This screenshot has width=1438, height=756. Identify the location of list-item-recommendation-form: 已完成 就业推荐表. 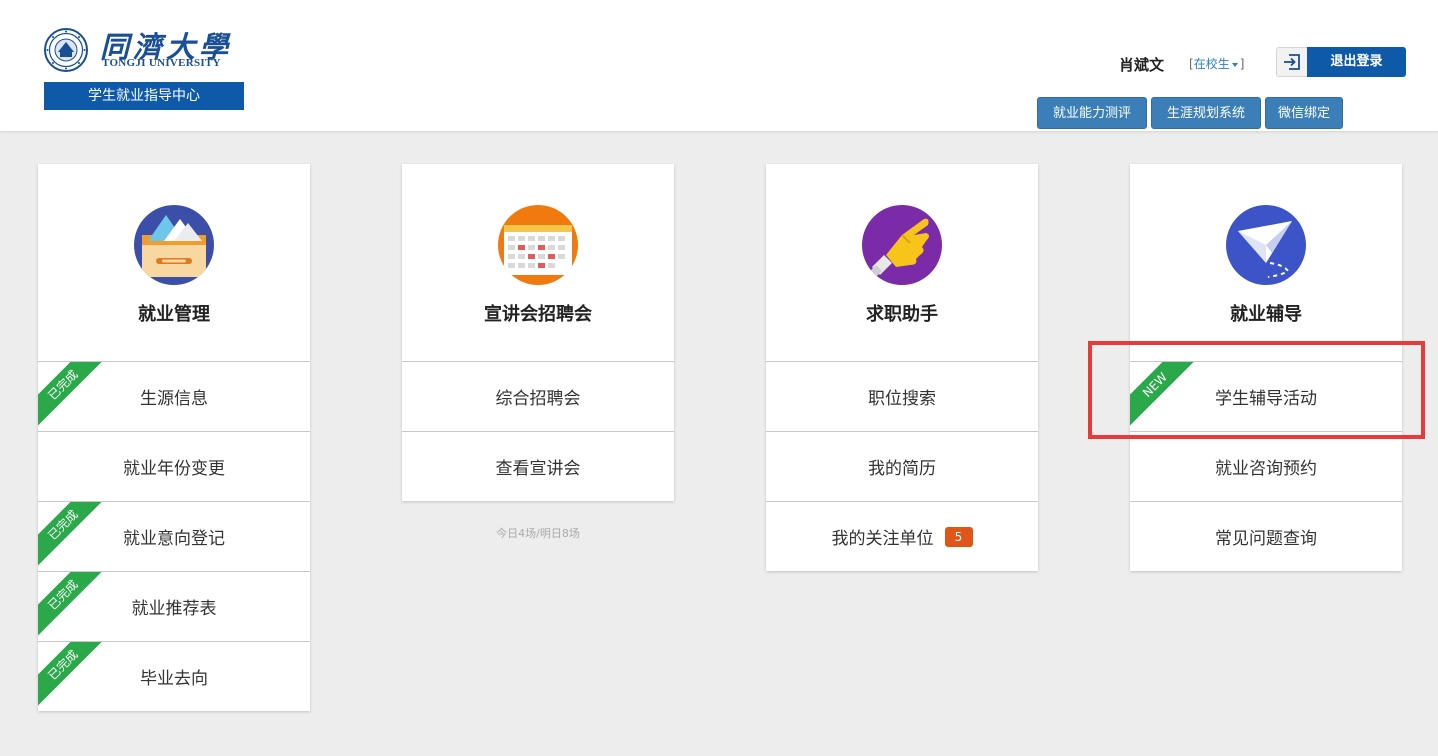
(174, 606).